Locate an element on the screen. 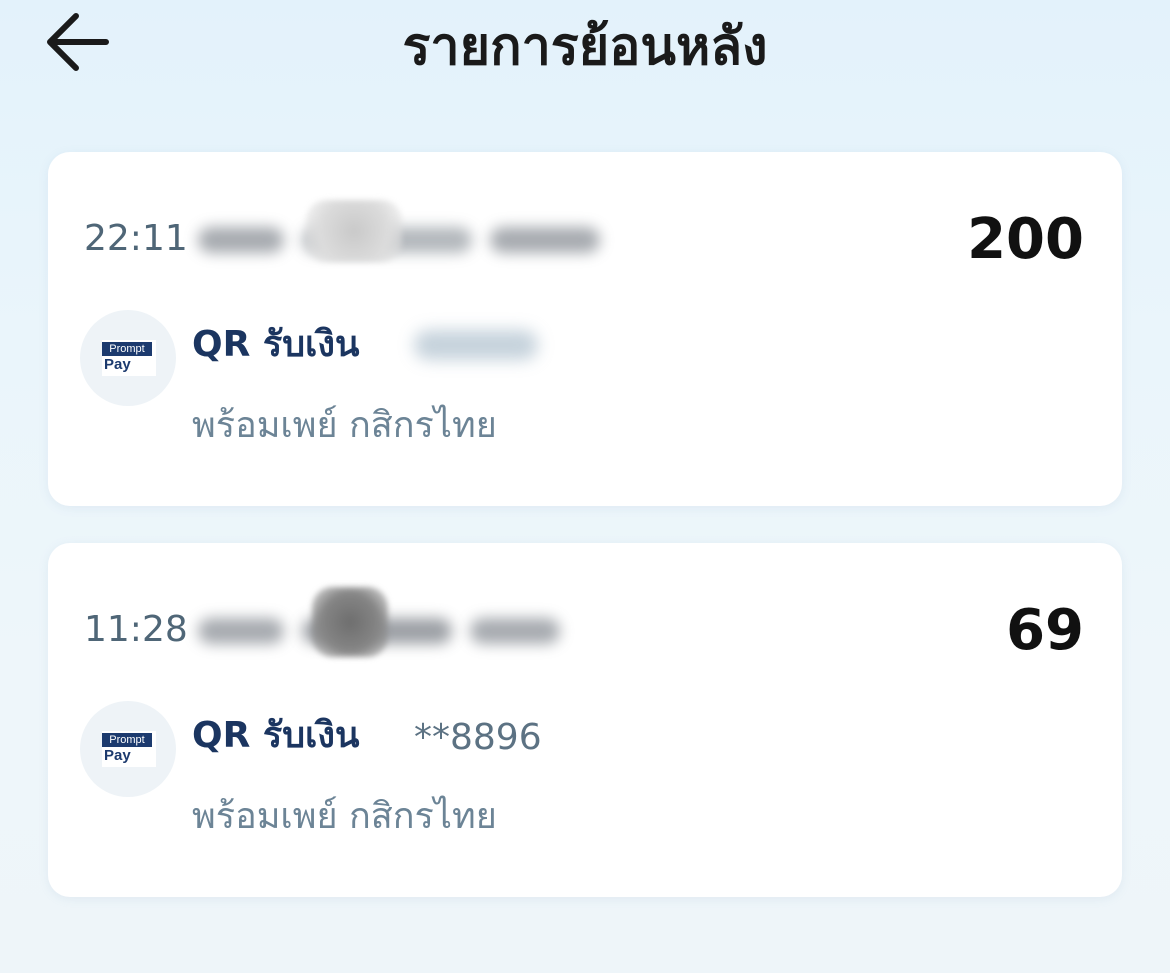  transaction-amount: 69 is located at coordinates (1045, 630).